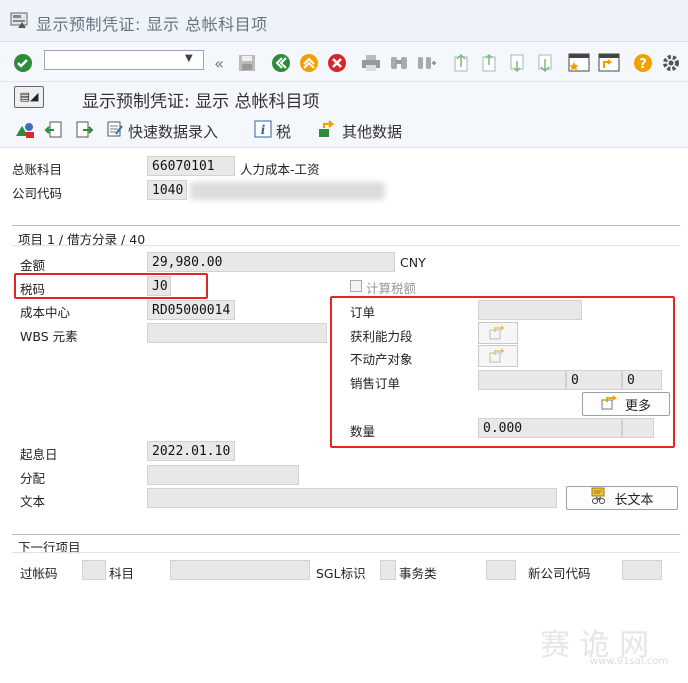  Describe the element at coordinates (372, 131) in the screenshot. I see `other-data-label: 其他数据` at that location.